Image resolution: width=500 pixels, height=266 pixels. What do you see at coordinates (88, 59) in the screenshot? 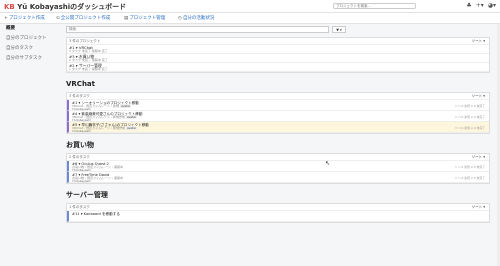
I see `project-stats: 2 タスク 未完了 保留中 完了` at bounding box center [88, 59].